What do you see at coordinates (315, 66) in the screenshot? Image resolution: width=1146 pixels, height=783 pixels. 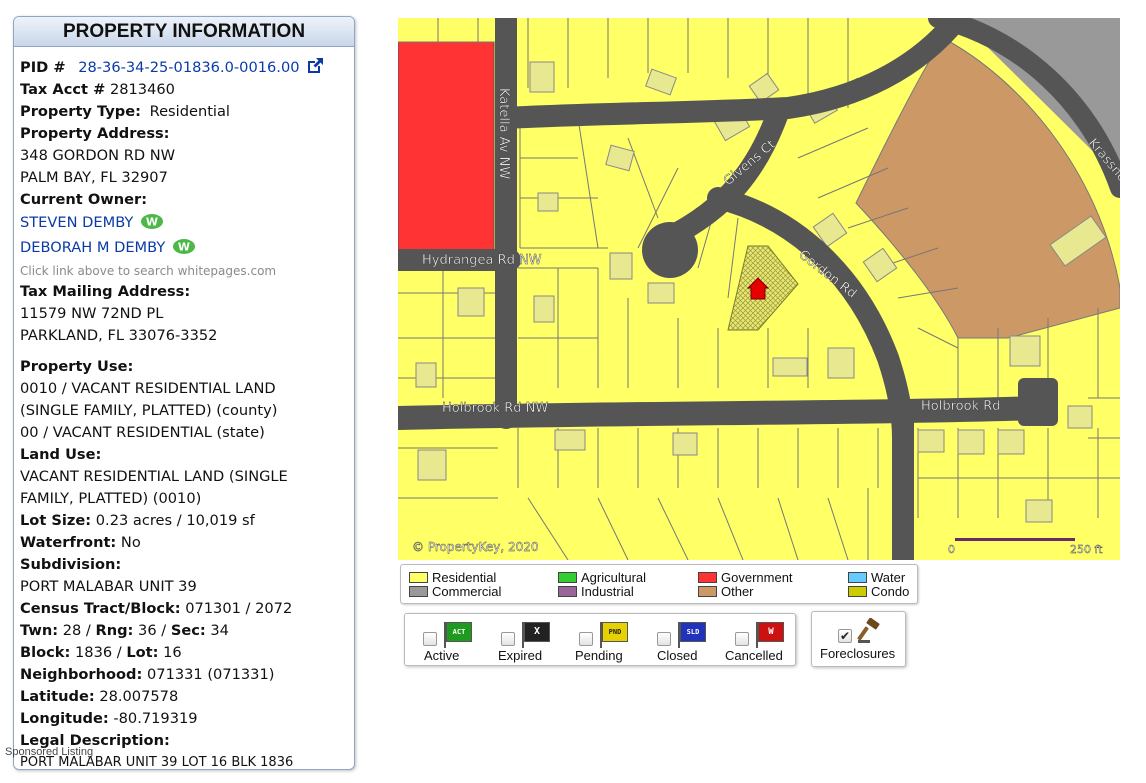 I see `external-link-icon` at bounding box center [315, 66].